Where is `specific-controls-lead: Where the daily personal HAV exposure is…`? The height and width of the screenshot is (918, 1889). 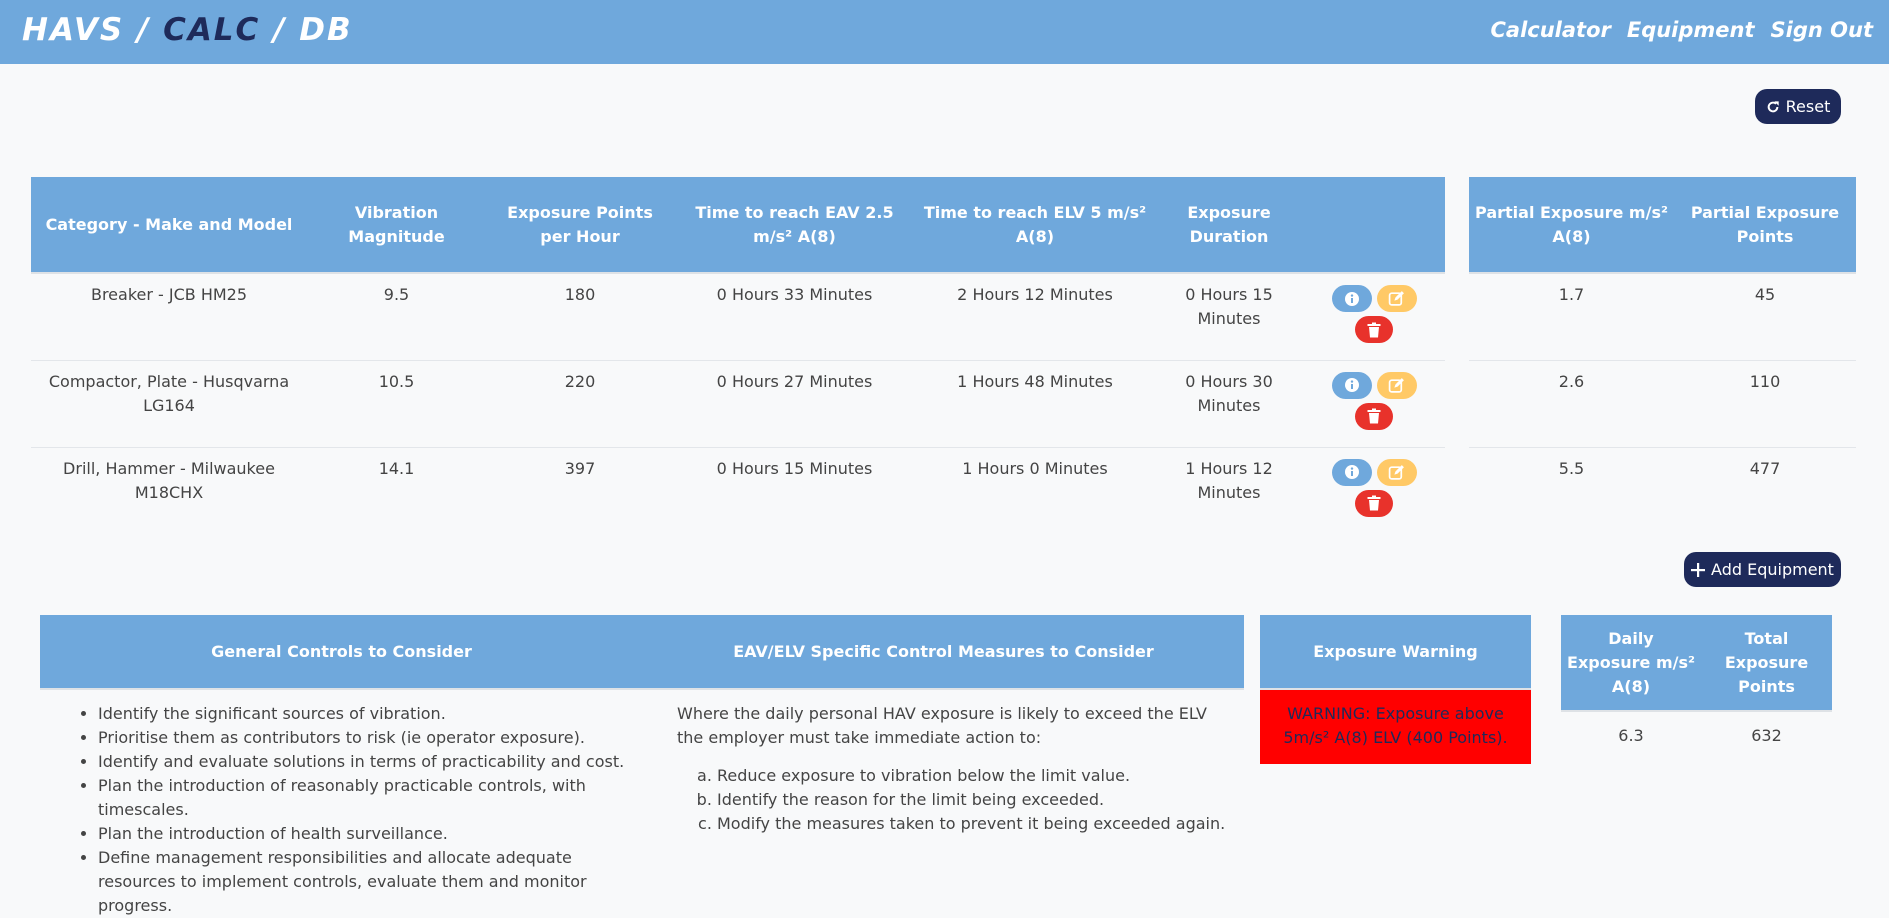
specific-controls-lead: Where the daily personal HAV exposure is… is located at coordinates (942, 725).